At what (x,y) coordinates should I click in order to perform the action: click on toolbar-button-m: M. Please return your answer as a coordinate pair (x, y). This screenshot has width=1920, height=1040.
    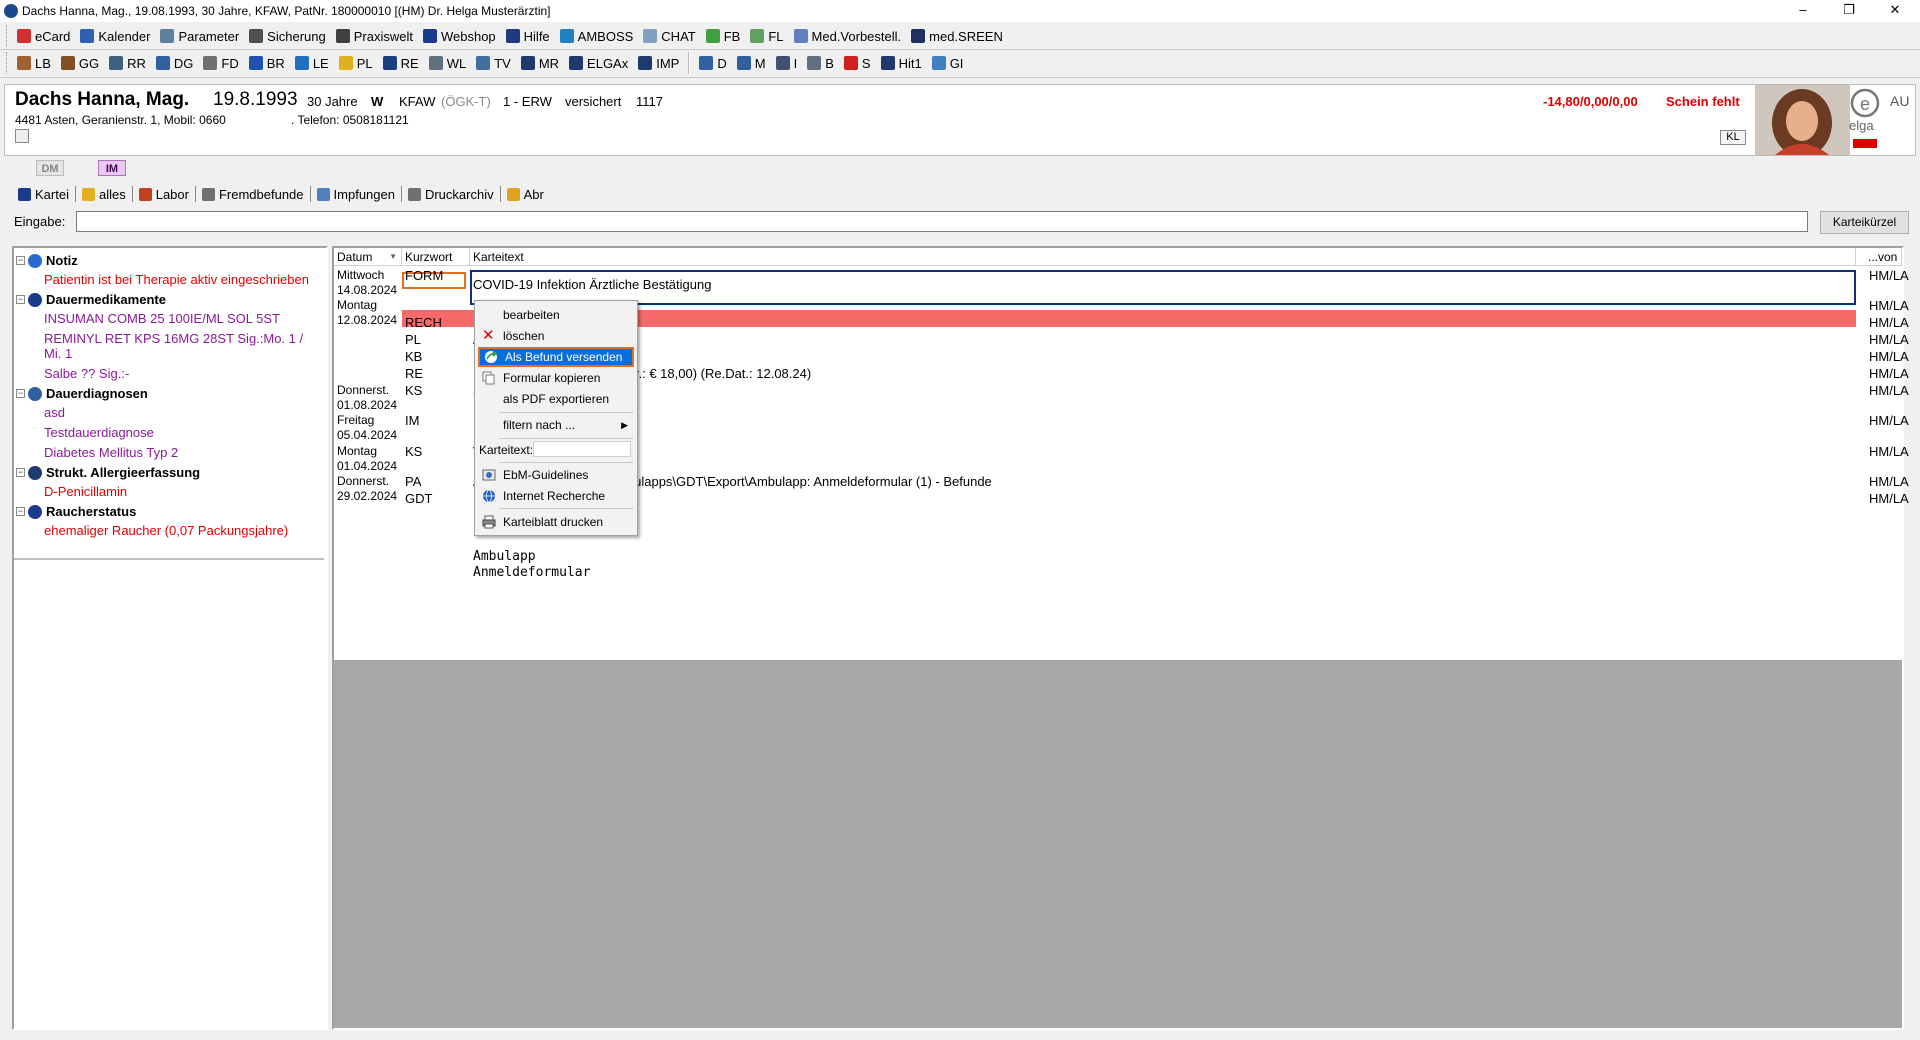
    Looking at the image, I should click on (751, 63).